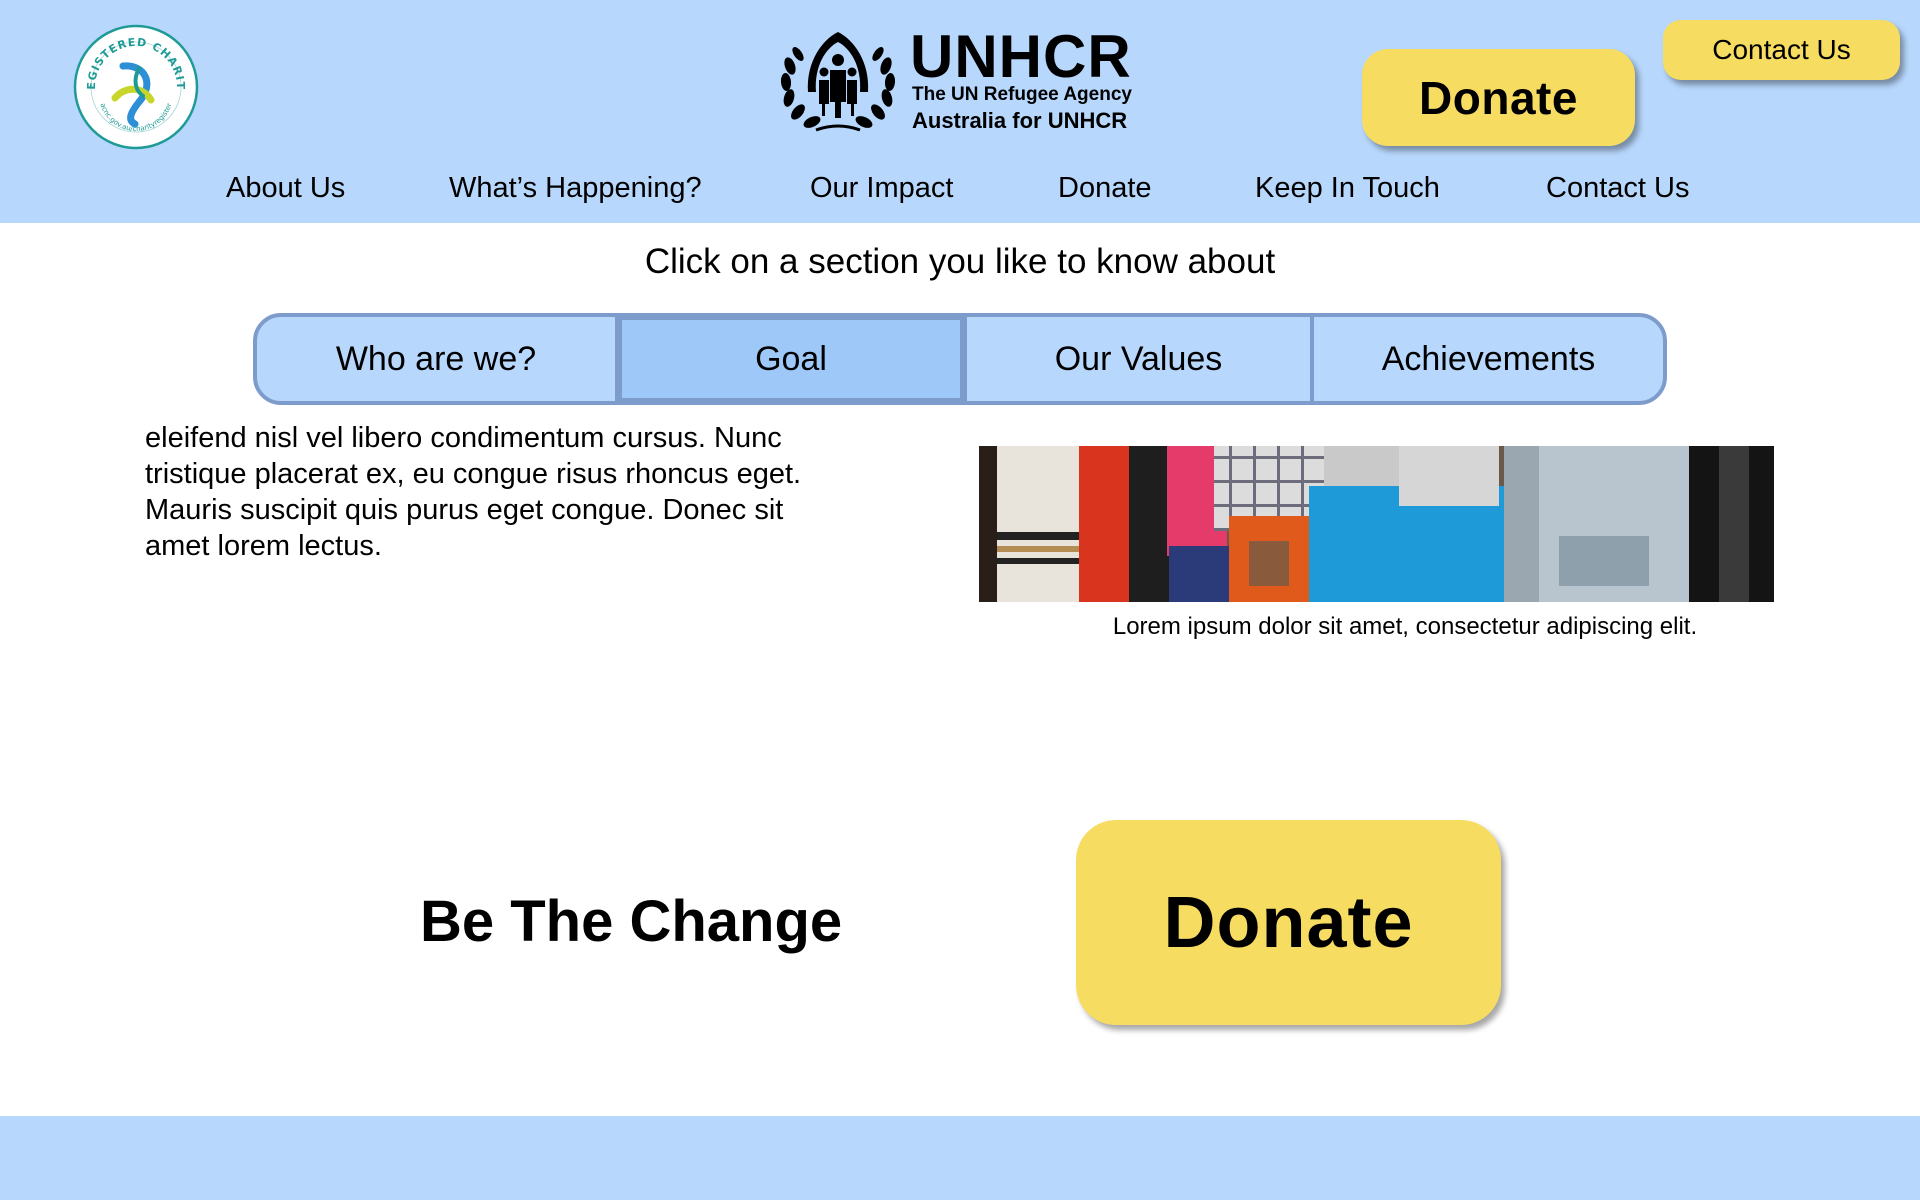  What do you see at coordinates (631, 921) in the screenshot?
I see `cta-title: Be The Change` at bounding box center [631, 921].